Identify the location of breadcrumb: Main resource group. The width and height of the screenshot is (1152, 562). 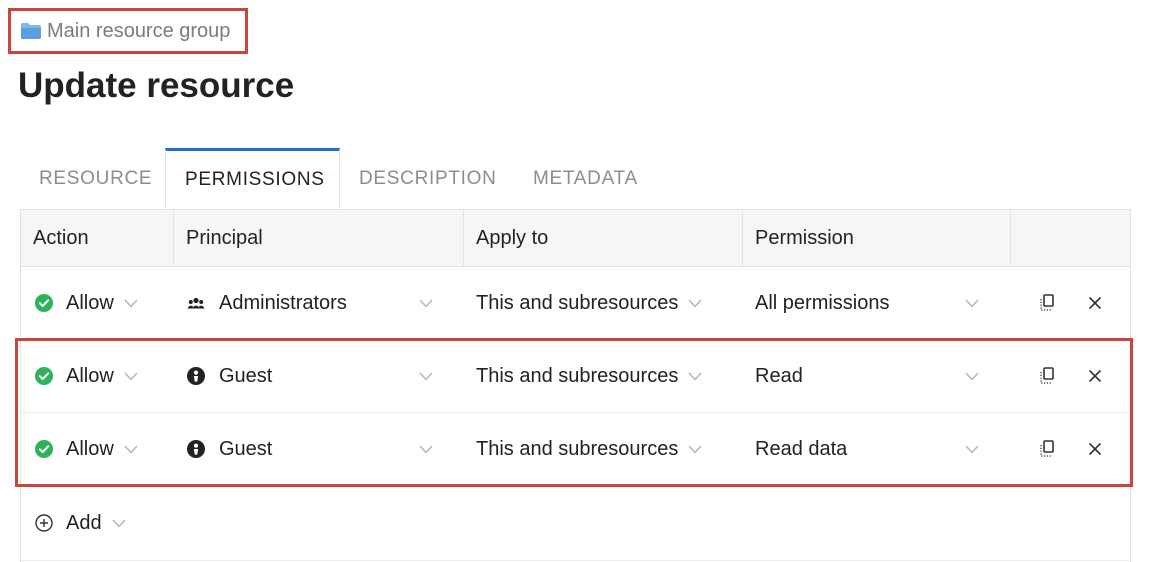
(128, 31).